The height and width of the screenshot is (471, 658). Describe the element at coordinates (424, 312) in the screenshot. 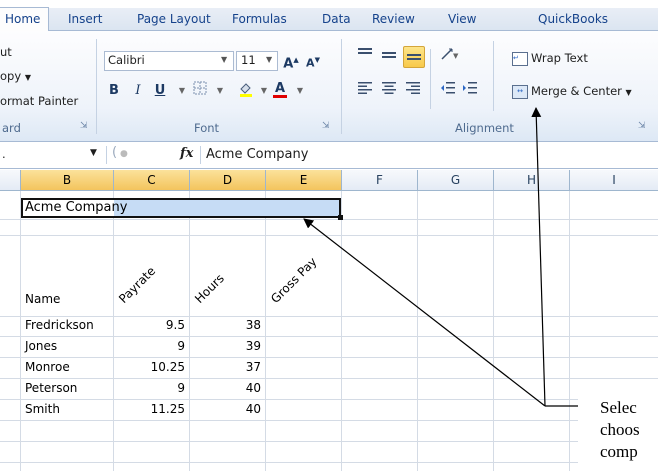

I see `arrow-to-selection` at that location.